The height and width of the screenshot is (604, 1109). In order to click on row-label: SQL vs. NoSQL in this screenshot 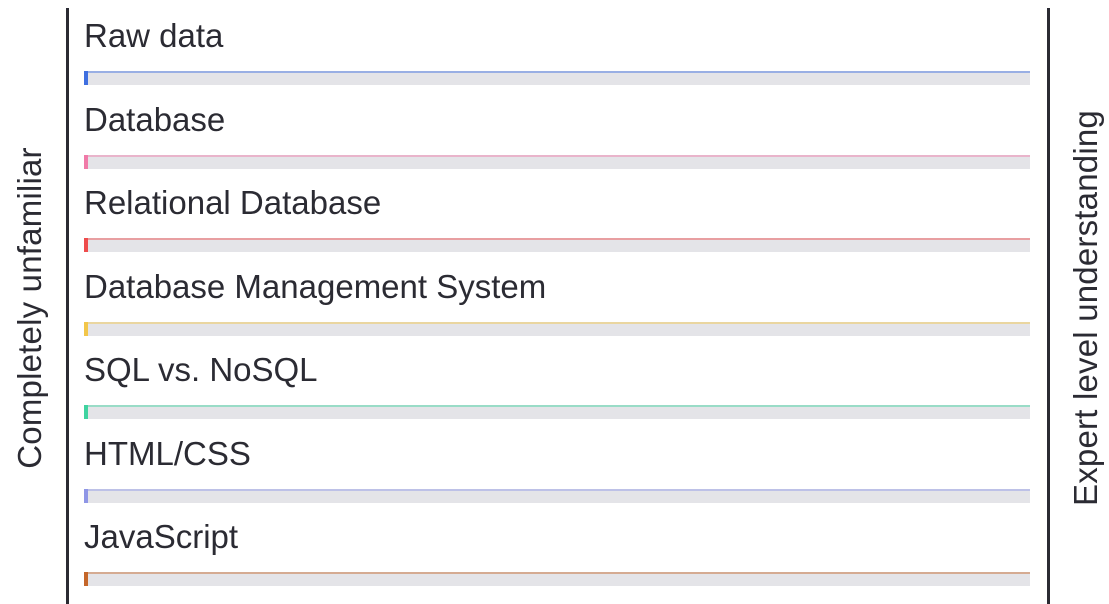, I will do `click(201, 369)`.